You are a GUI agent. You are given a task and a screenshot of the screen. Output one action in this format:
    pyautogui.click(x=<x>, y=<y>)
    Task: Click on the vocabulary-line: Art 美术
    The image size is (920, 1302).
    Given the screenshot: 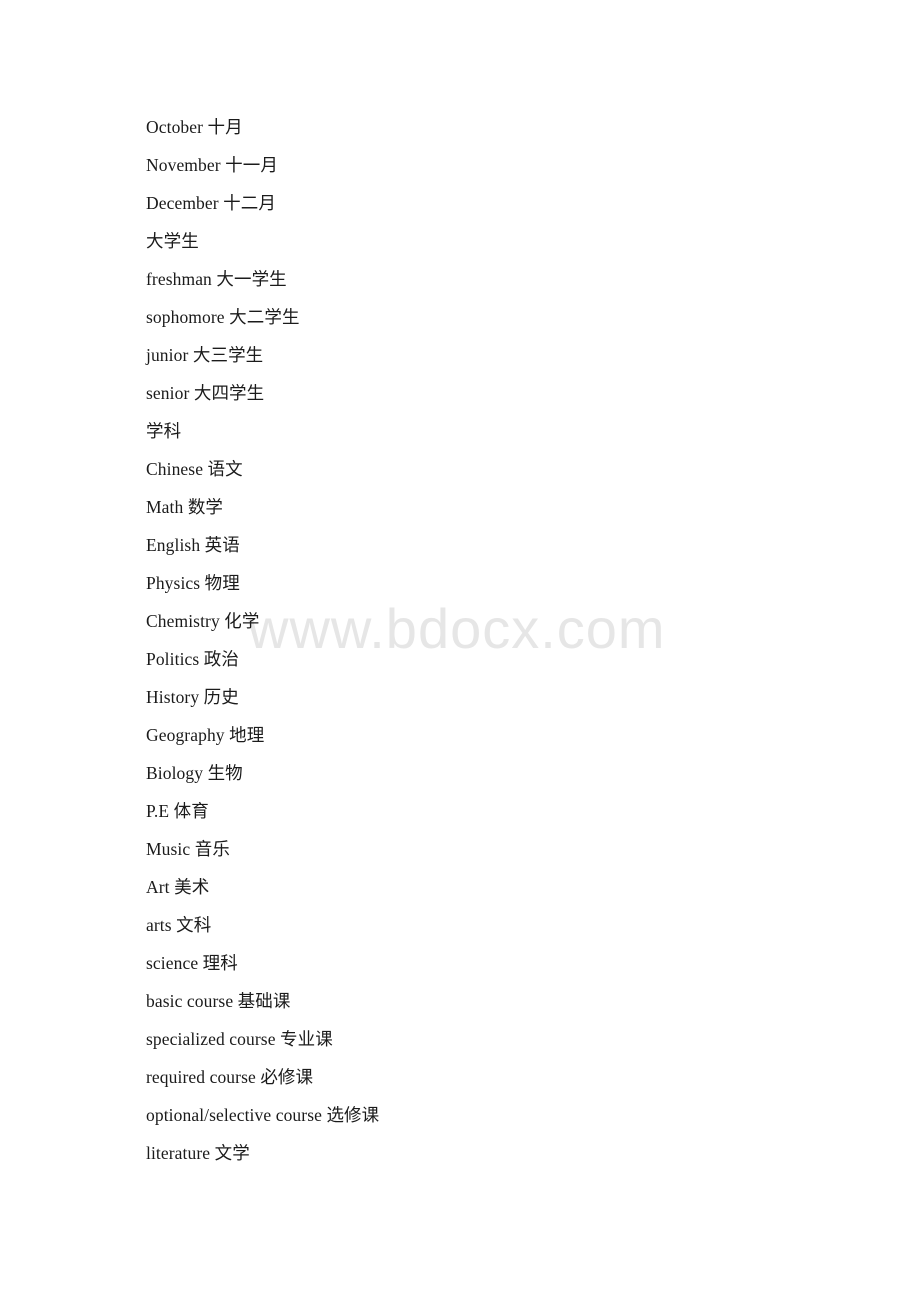 What is the action you would take?
    pyautogui.click(x=178, y=887)
    